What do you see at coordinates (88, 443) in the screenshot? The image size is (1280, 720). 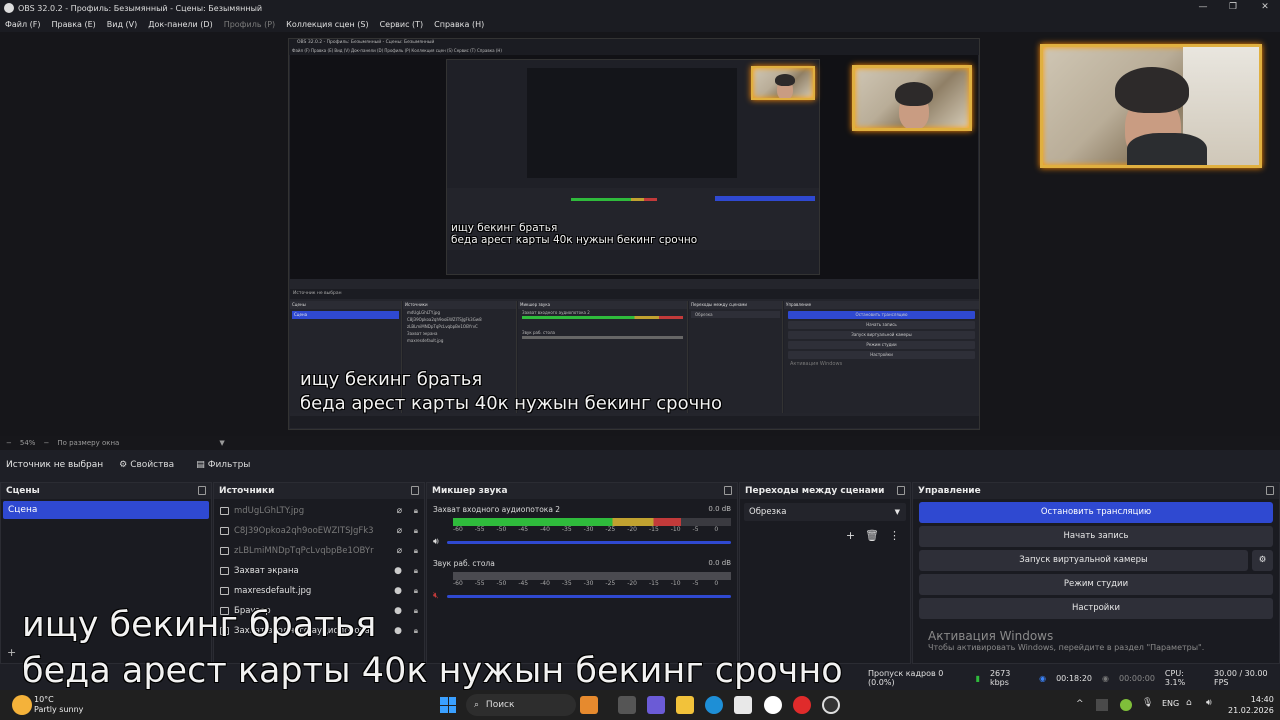 I see `zoom-mode: По размеру окна` at bounding box center [88, 443].